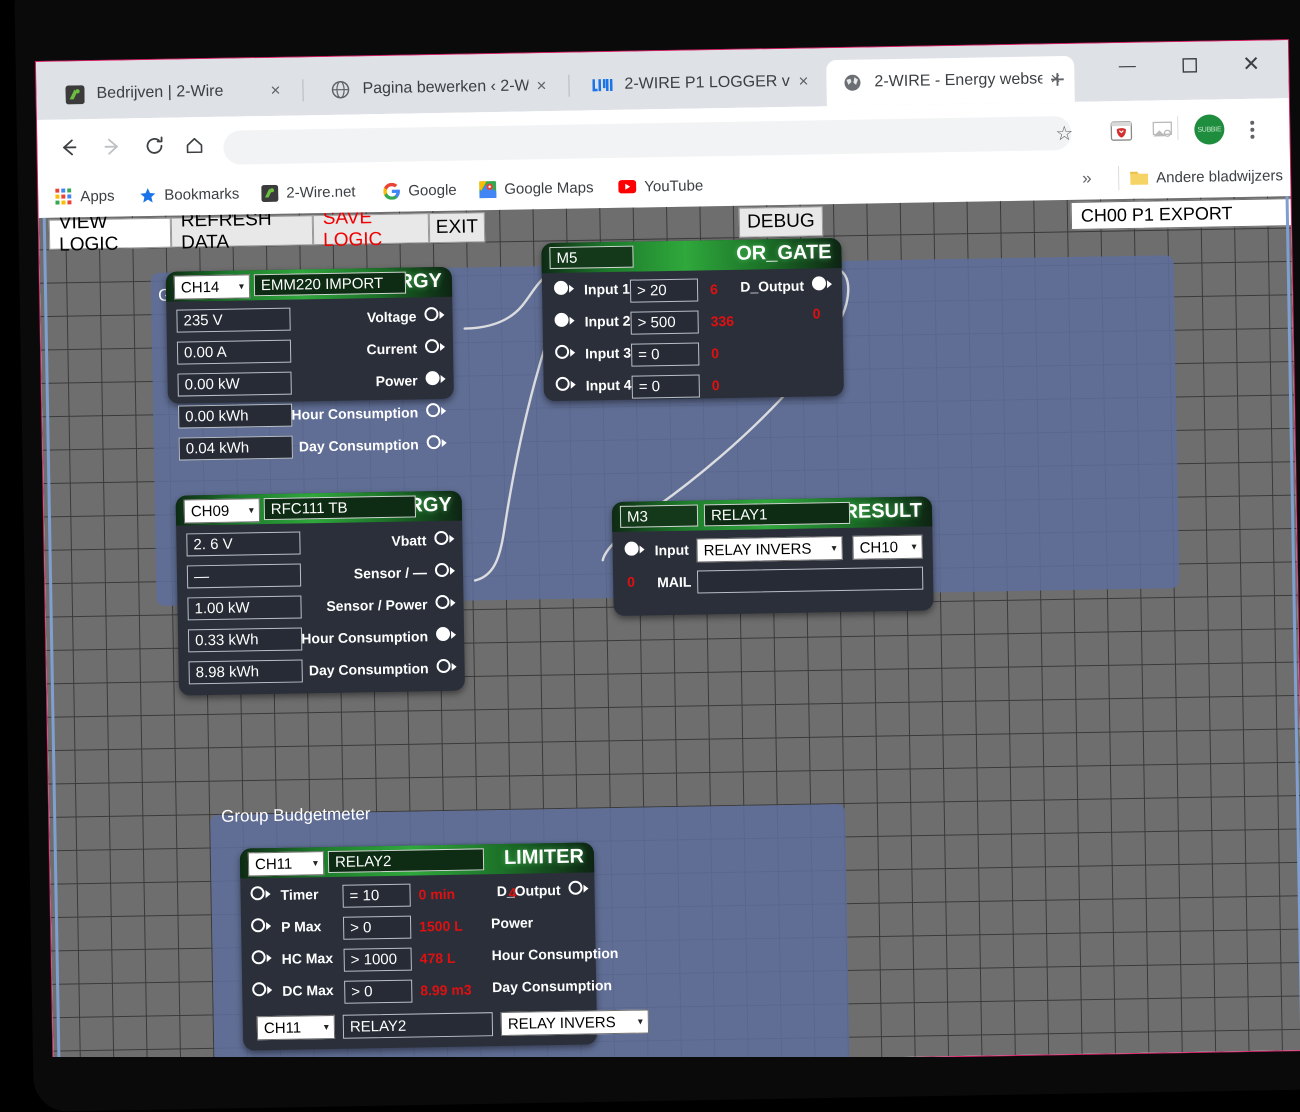 This screenshot has height=1112, width=1300. I want to click on save-logic-button: SAVE LOGIC, so click(371, 229).